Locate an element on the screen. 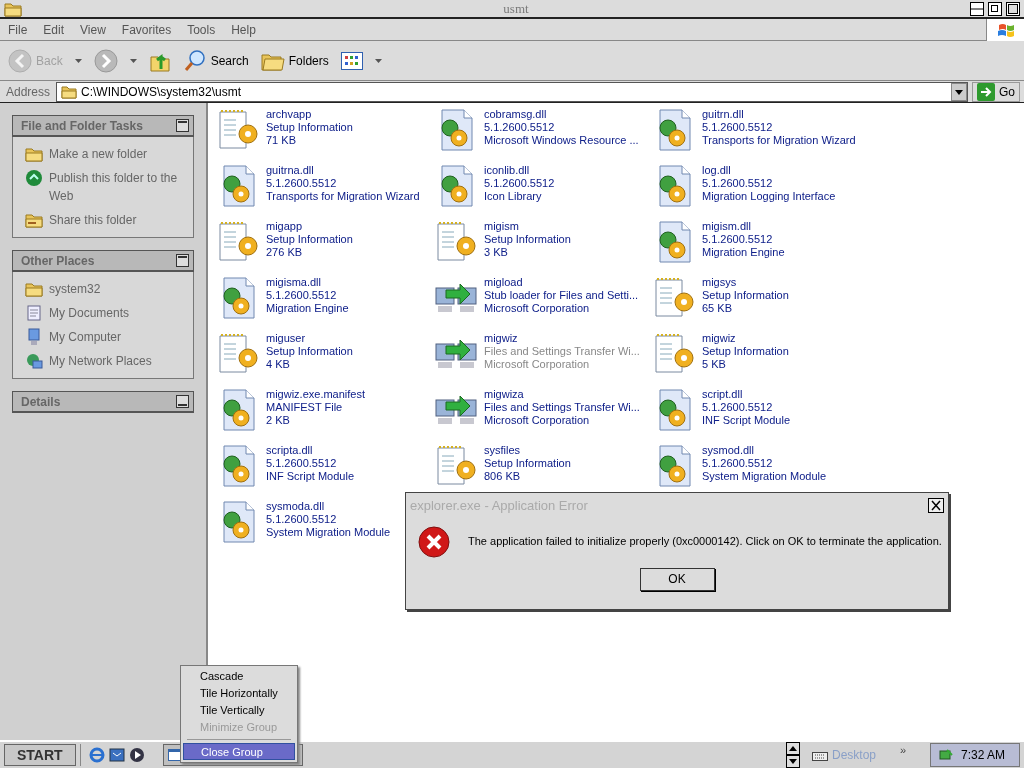  menu-item: Cascade is located at coordinates (239, 676).